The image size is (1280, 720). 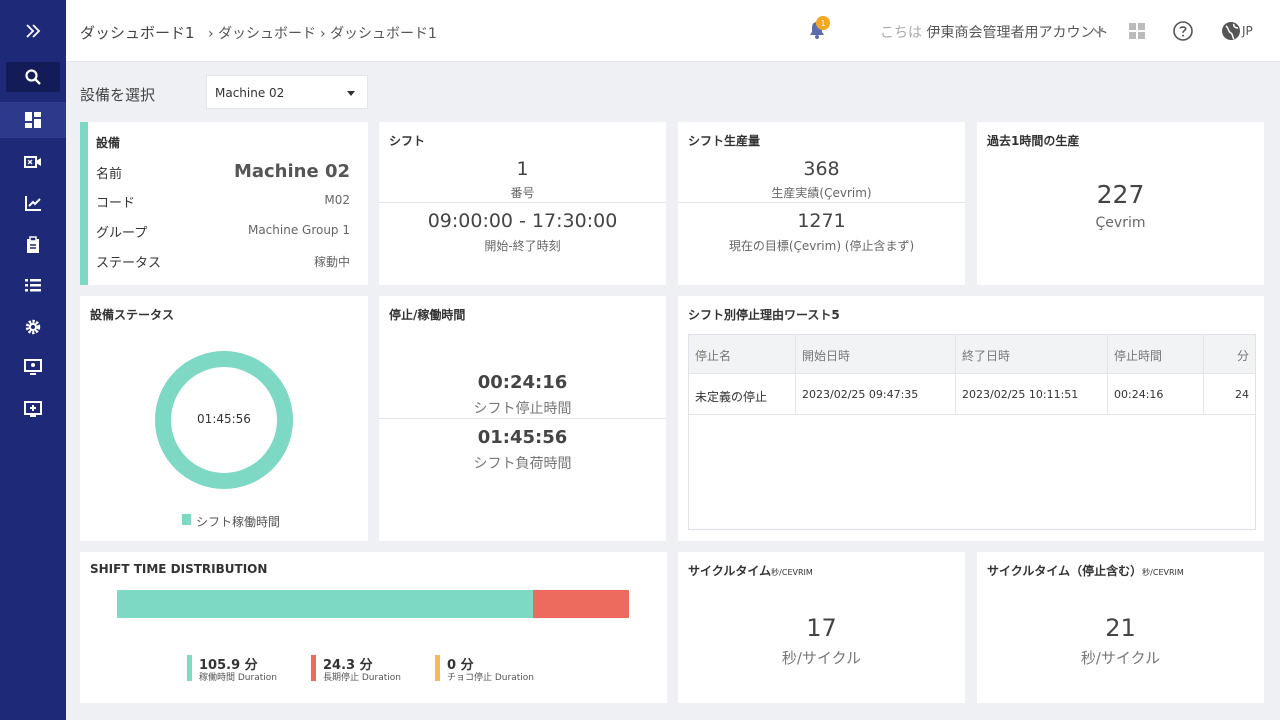 What do you see at coordinates (362, 678) in the screenshot?
I see `legend-label-long-stop: 長期停止 Duration` at bounding box center [362, 678].